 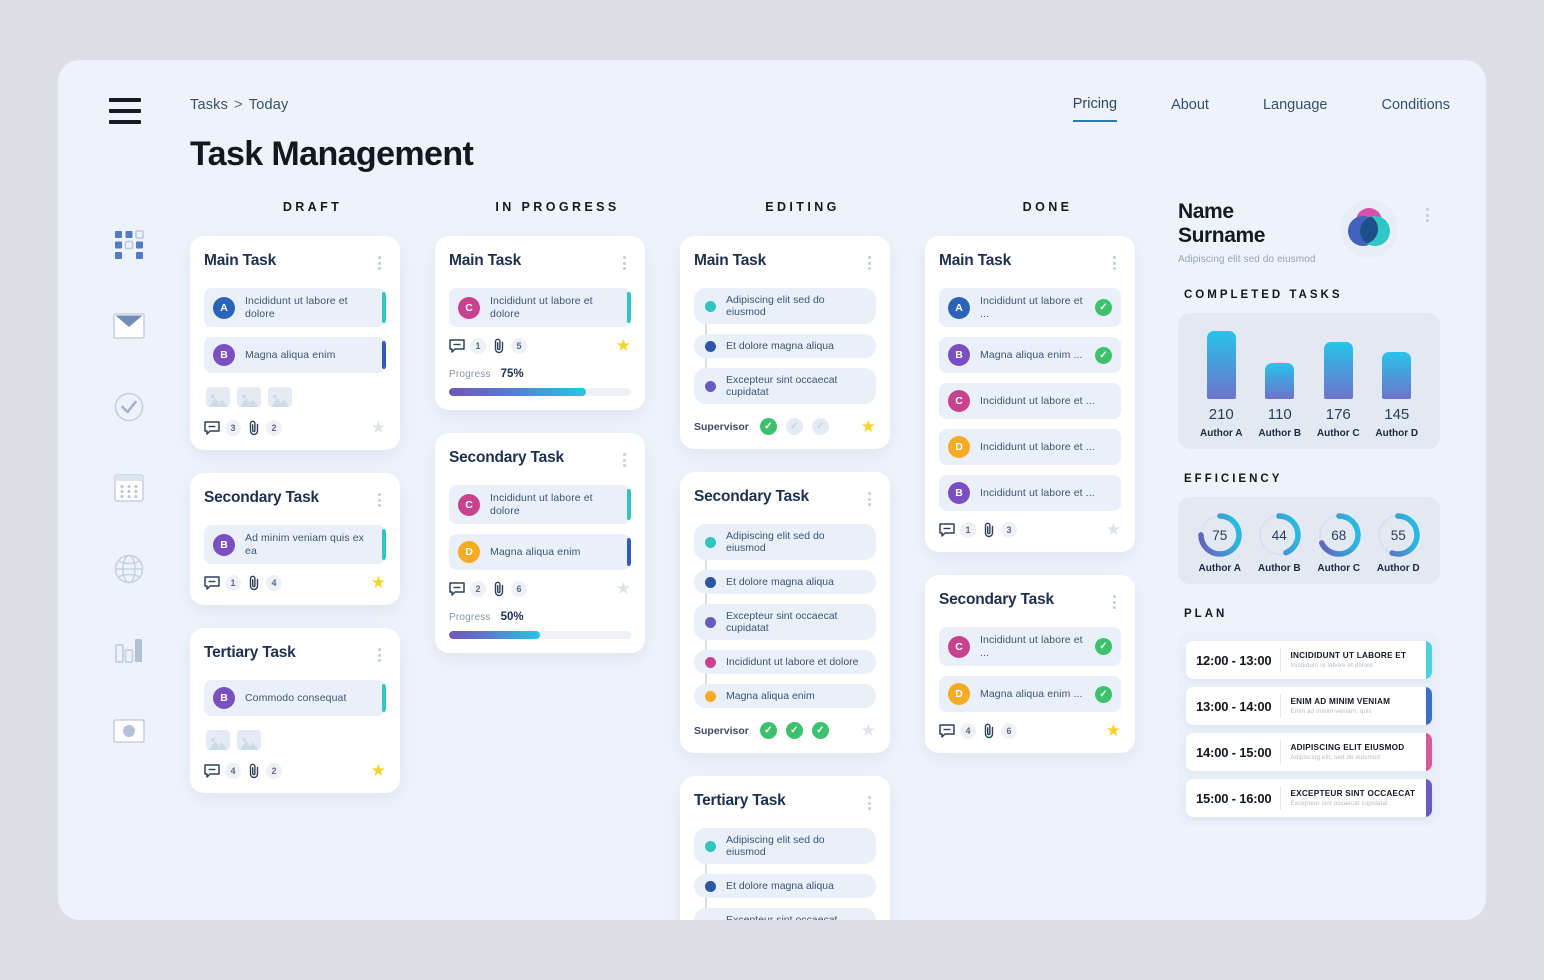 I want to click on profile-menu-icon, so click(x=1427, y=215).